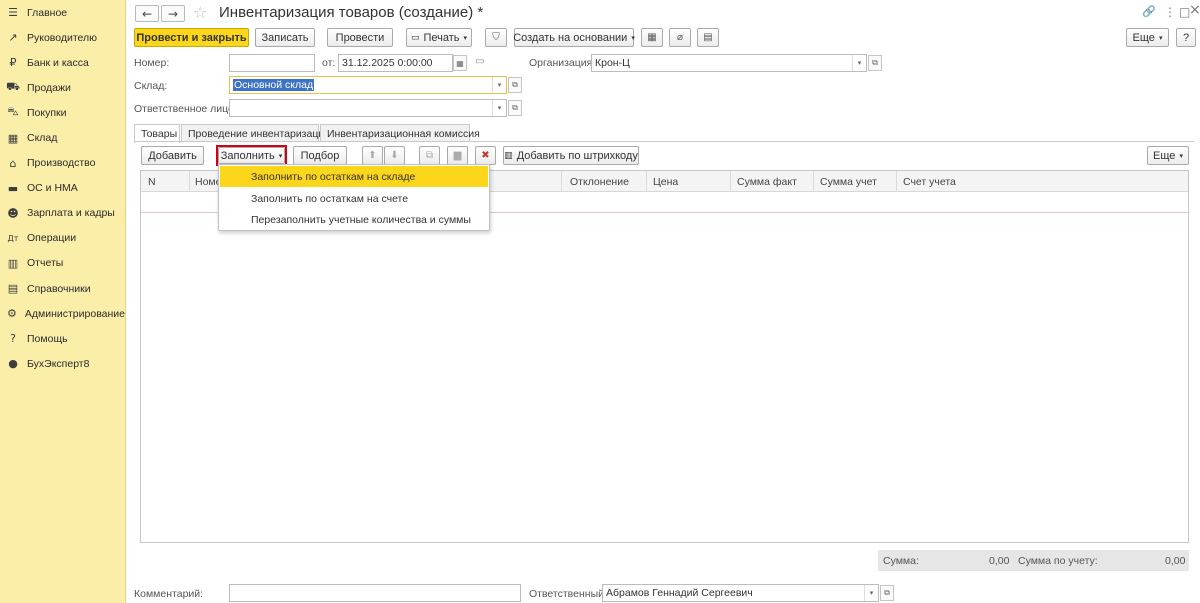  What do you see at coordinates (1168, 155) in the screenshot?
I see `grid-more-button: Еще ▾` at bounding box center [1168, 155].